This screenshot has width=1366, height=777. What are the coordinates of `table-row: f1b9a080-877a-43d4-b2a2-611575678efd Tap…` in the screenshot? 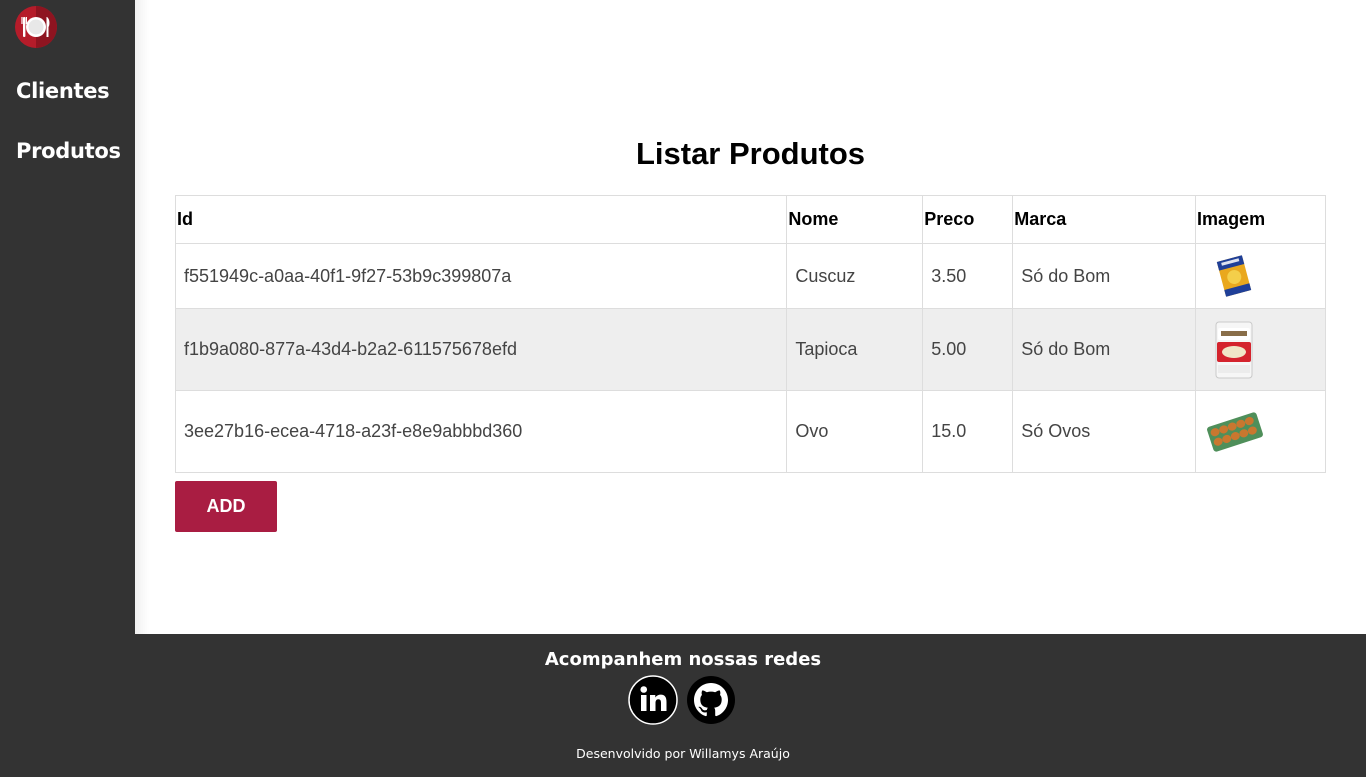 It's located at (750, 349).